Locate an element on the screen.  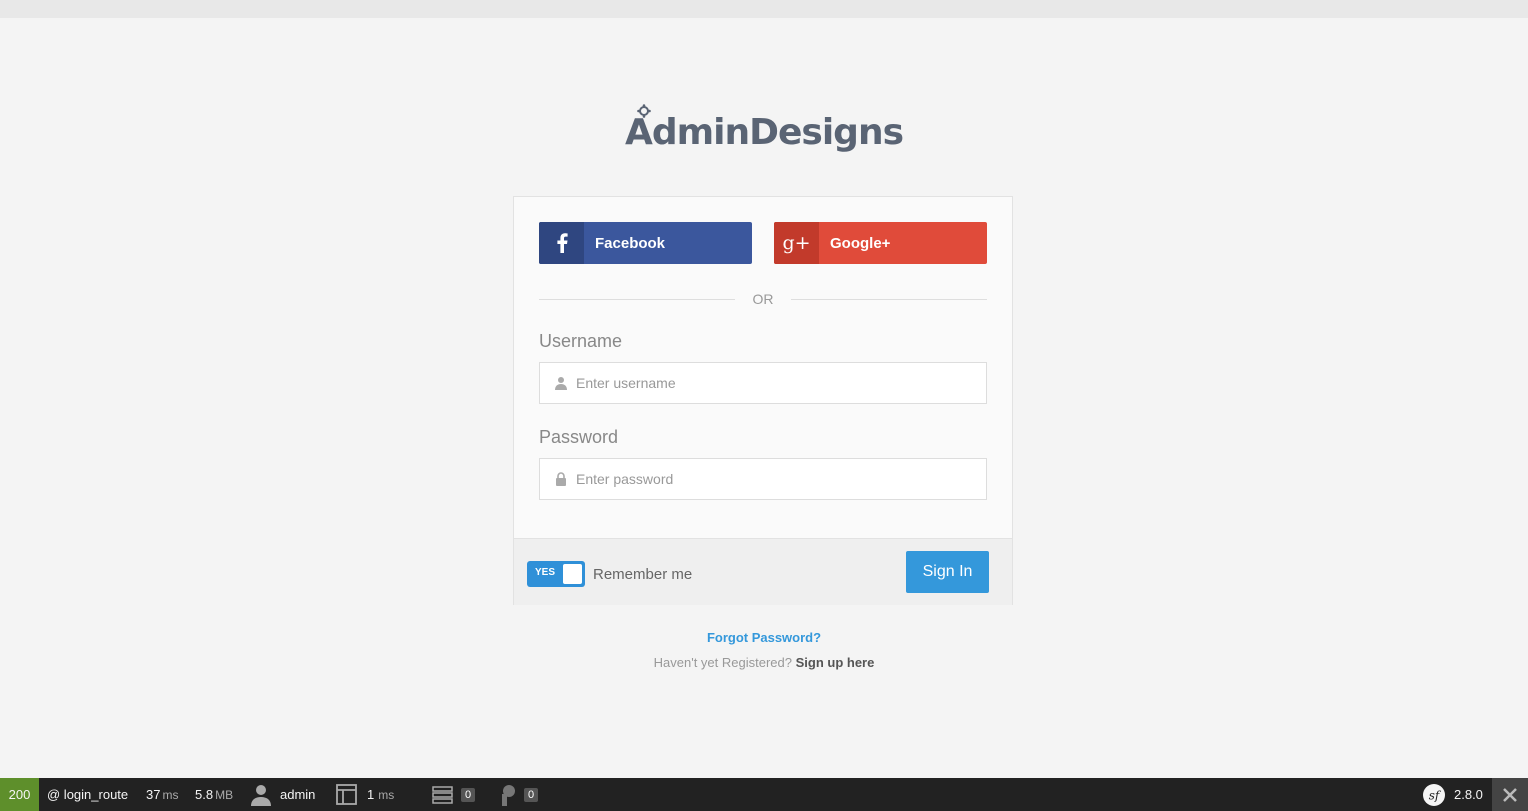
route-name: @ login_route is located at coordinates (88, 794).